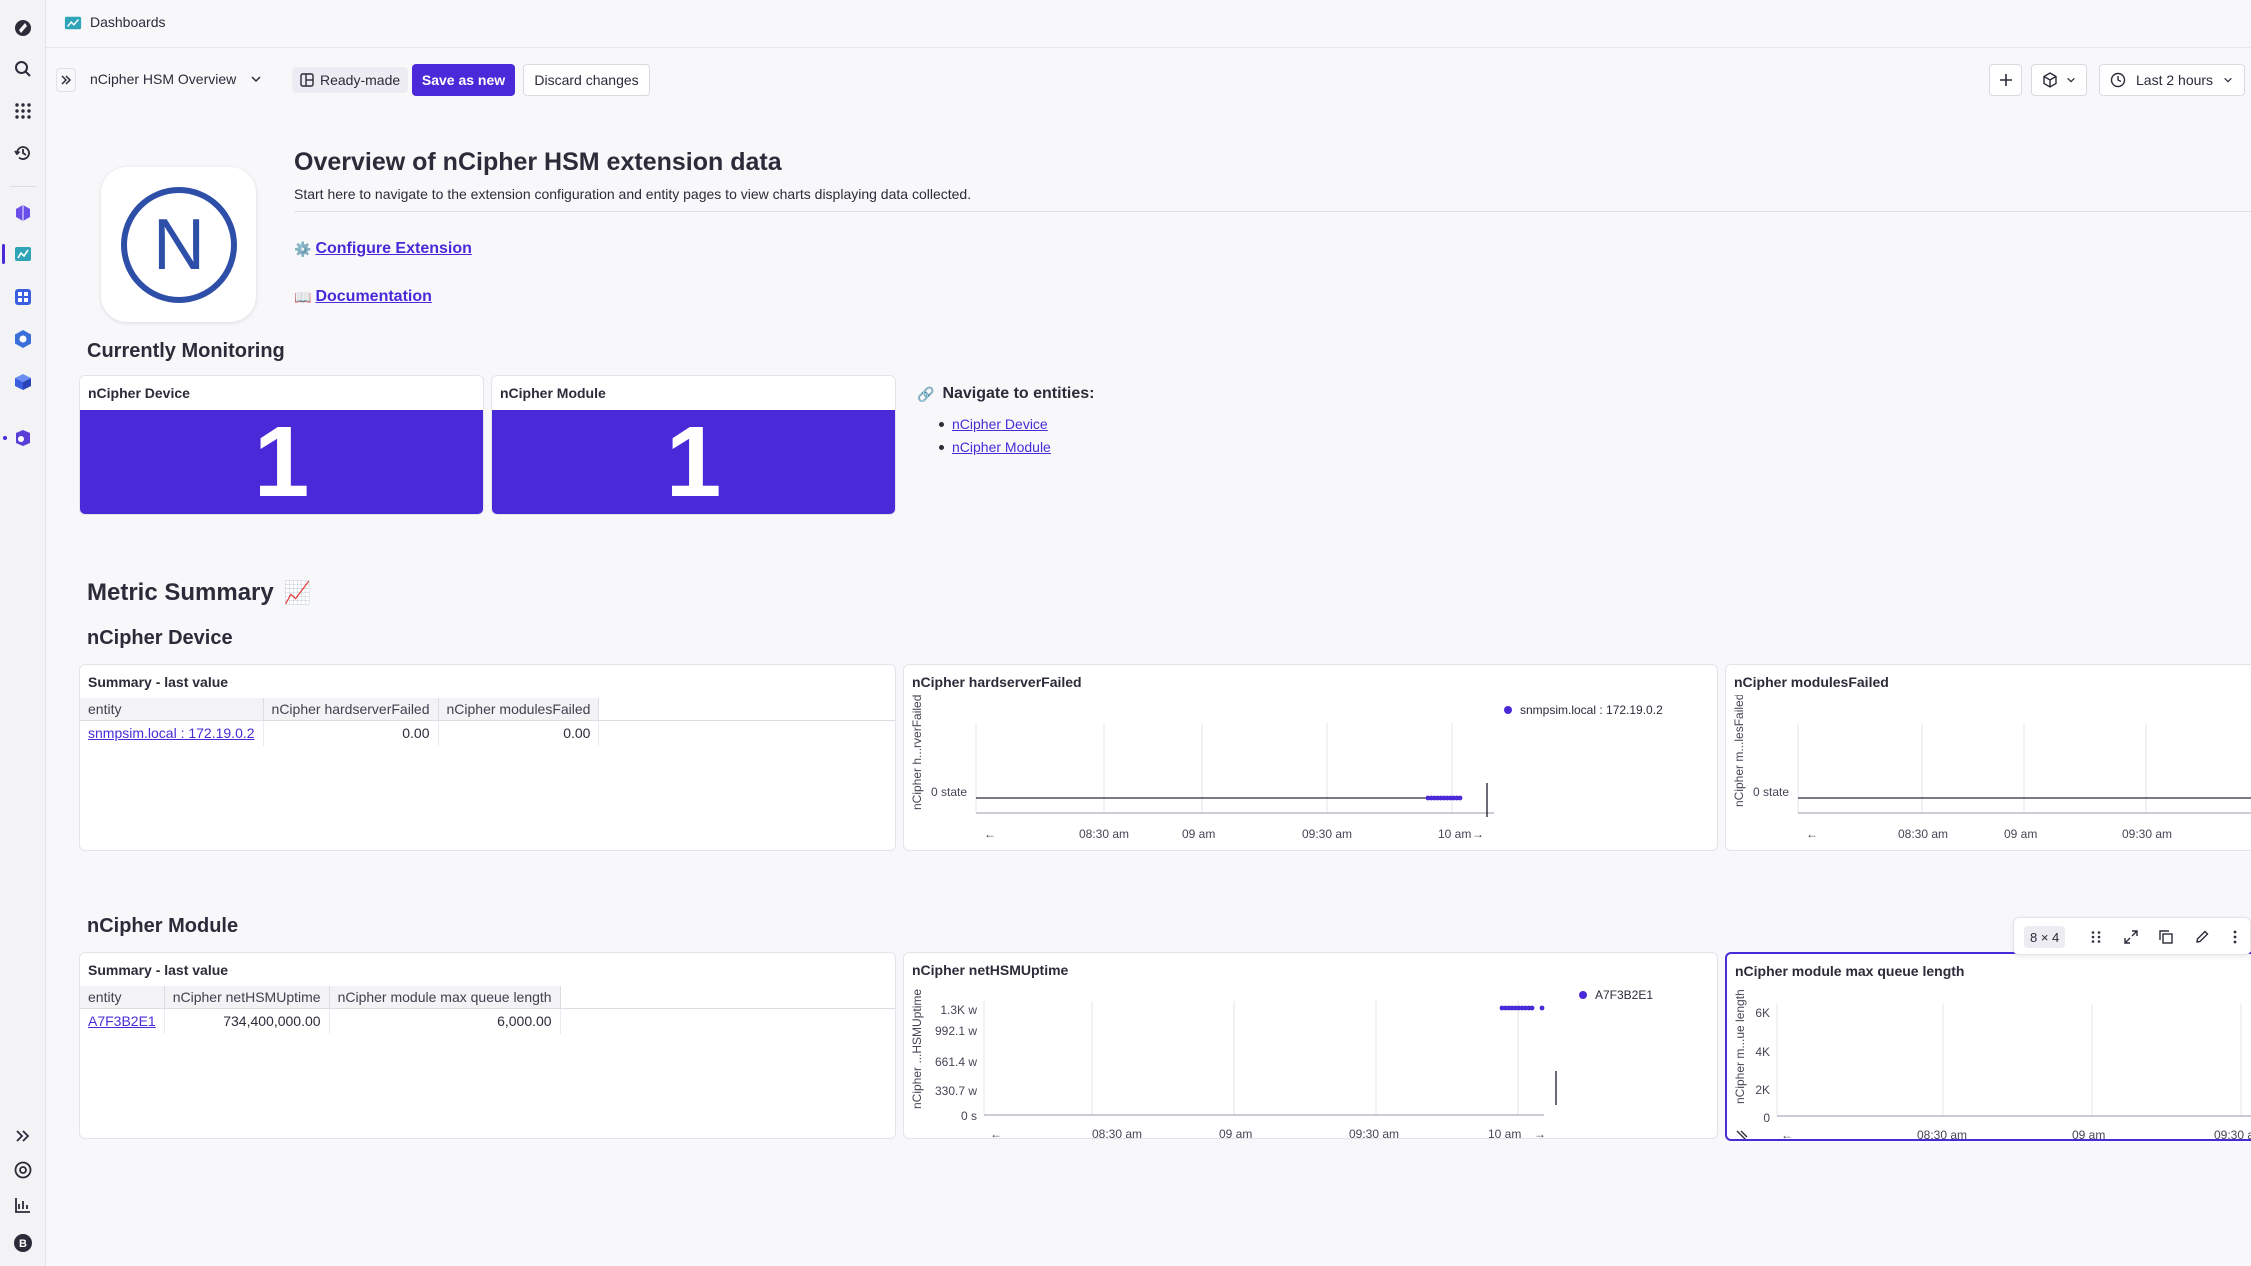 This screenshot has width=2251, height=1266. Describe the element at coordinates (445, 1021) in the screenshot. I see `table-cell: 6,000.00` at that location.